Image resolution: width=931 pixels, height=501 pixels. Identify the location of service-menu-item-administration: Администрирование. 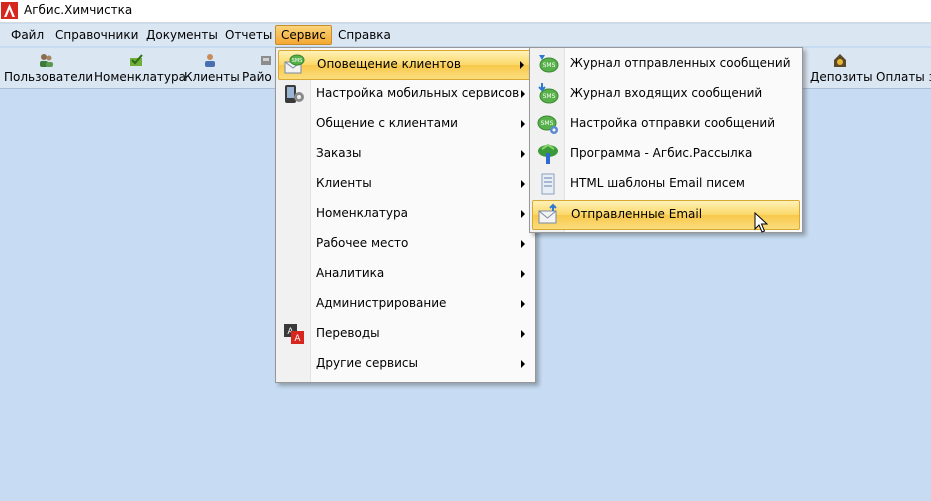
(405, 304).